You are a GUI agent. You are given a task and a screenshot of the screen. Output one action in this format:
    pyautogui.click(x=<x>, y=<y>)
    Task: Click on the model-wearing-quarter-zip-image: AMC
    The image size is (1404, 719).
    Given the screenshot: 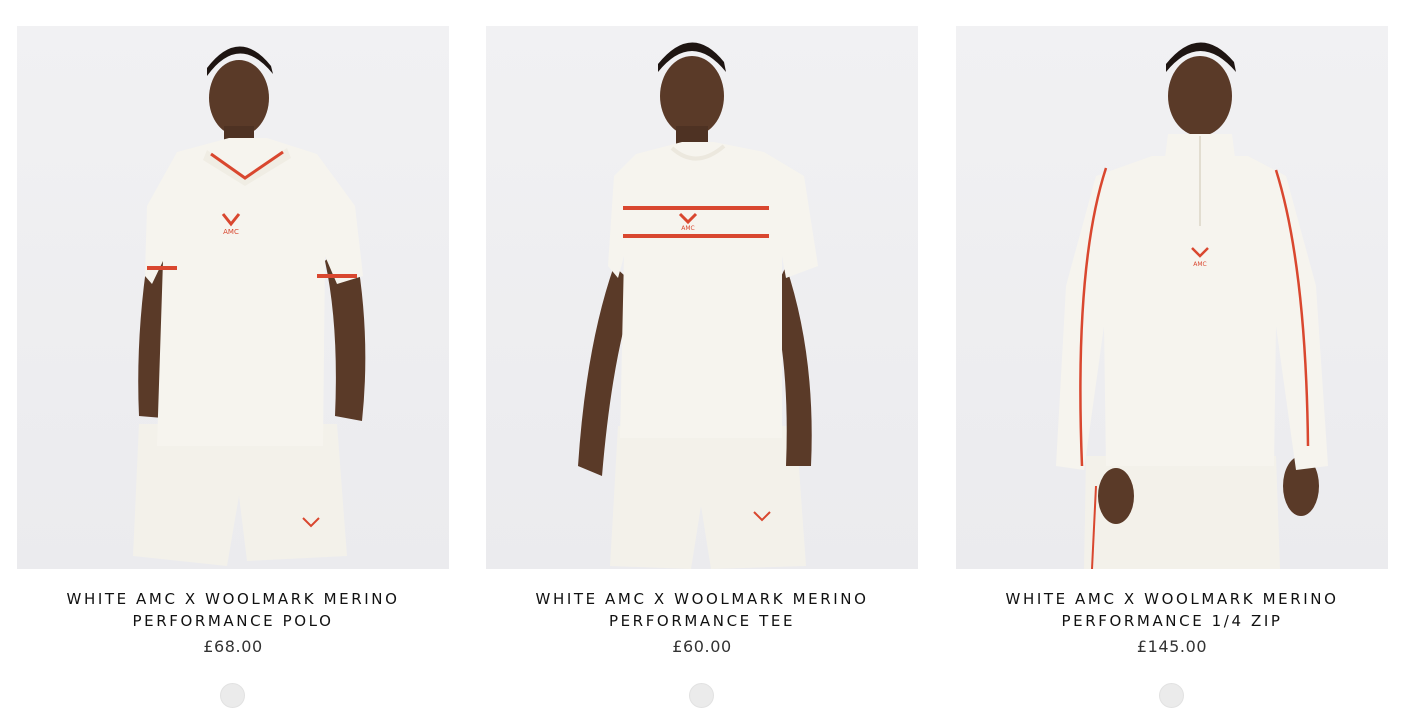 What is the action you would take?
    pyautogui.click(x=1192, y=305)
    